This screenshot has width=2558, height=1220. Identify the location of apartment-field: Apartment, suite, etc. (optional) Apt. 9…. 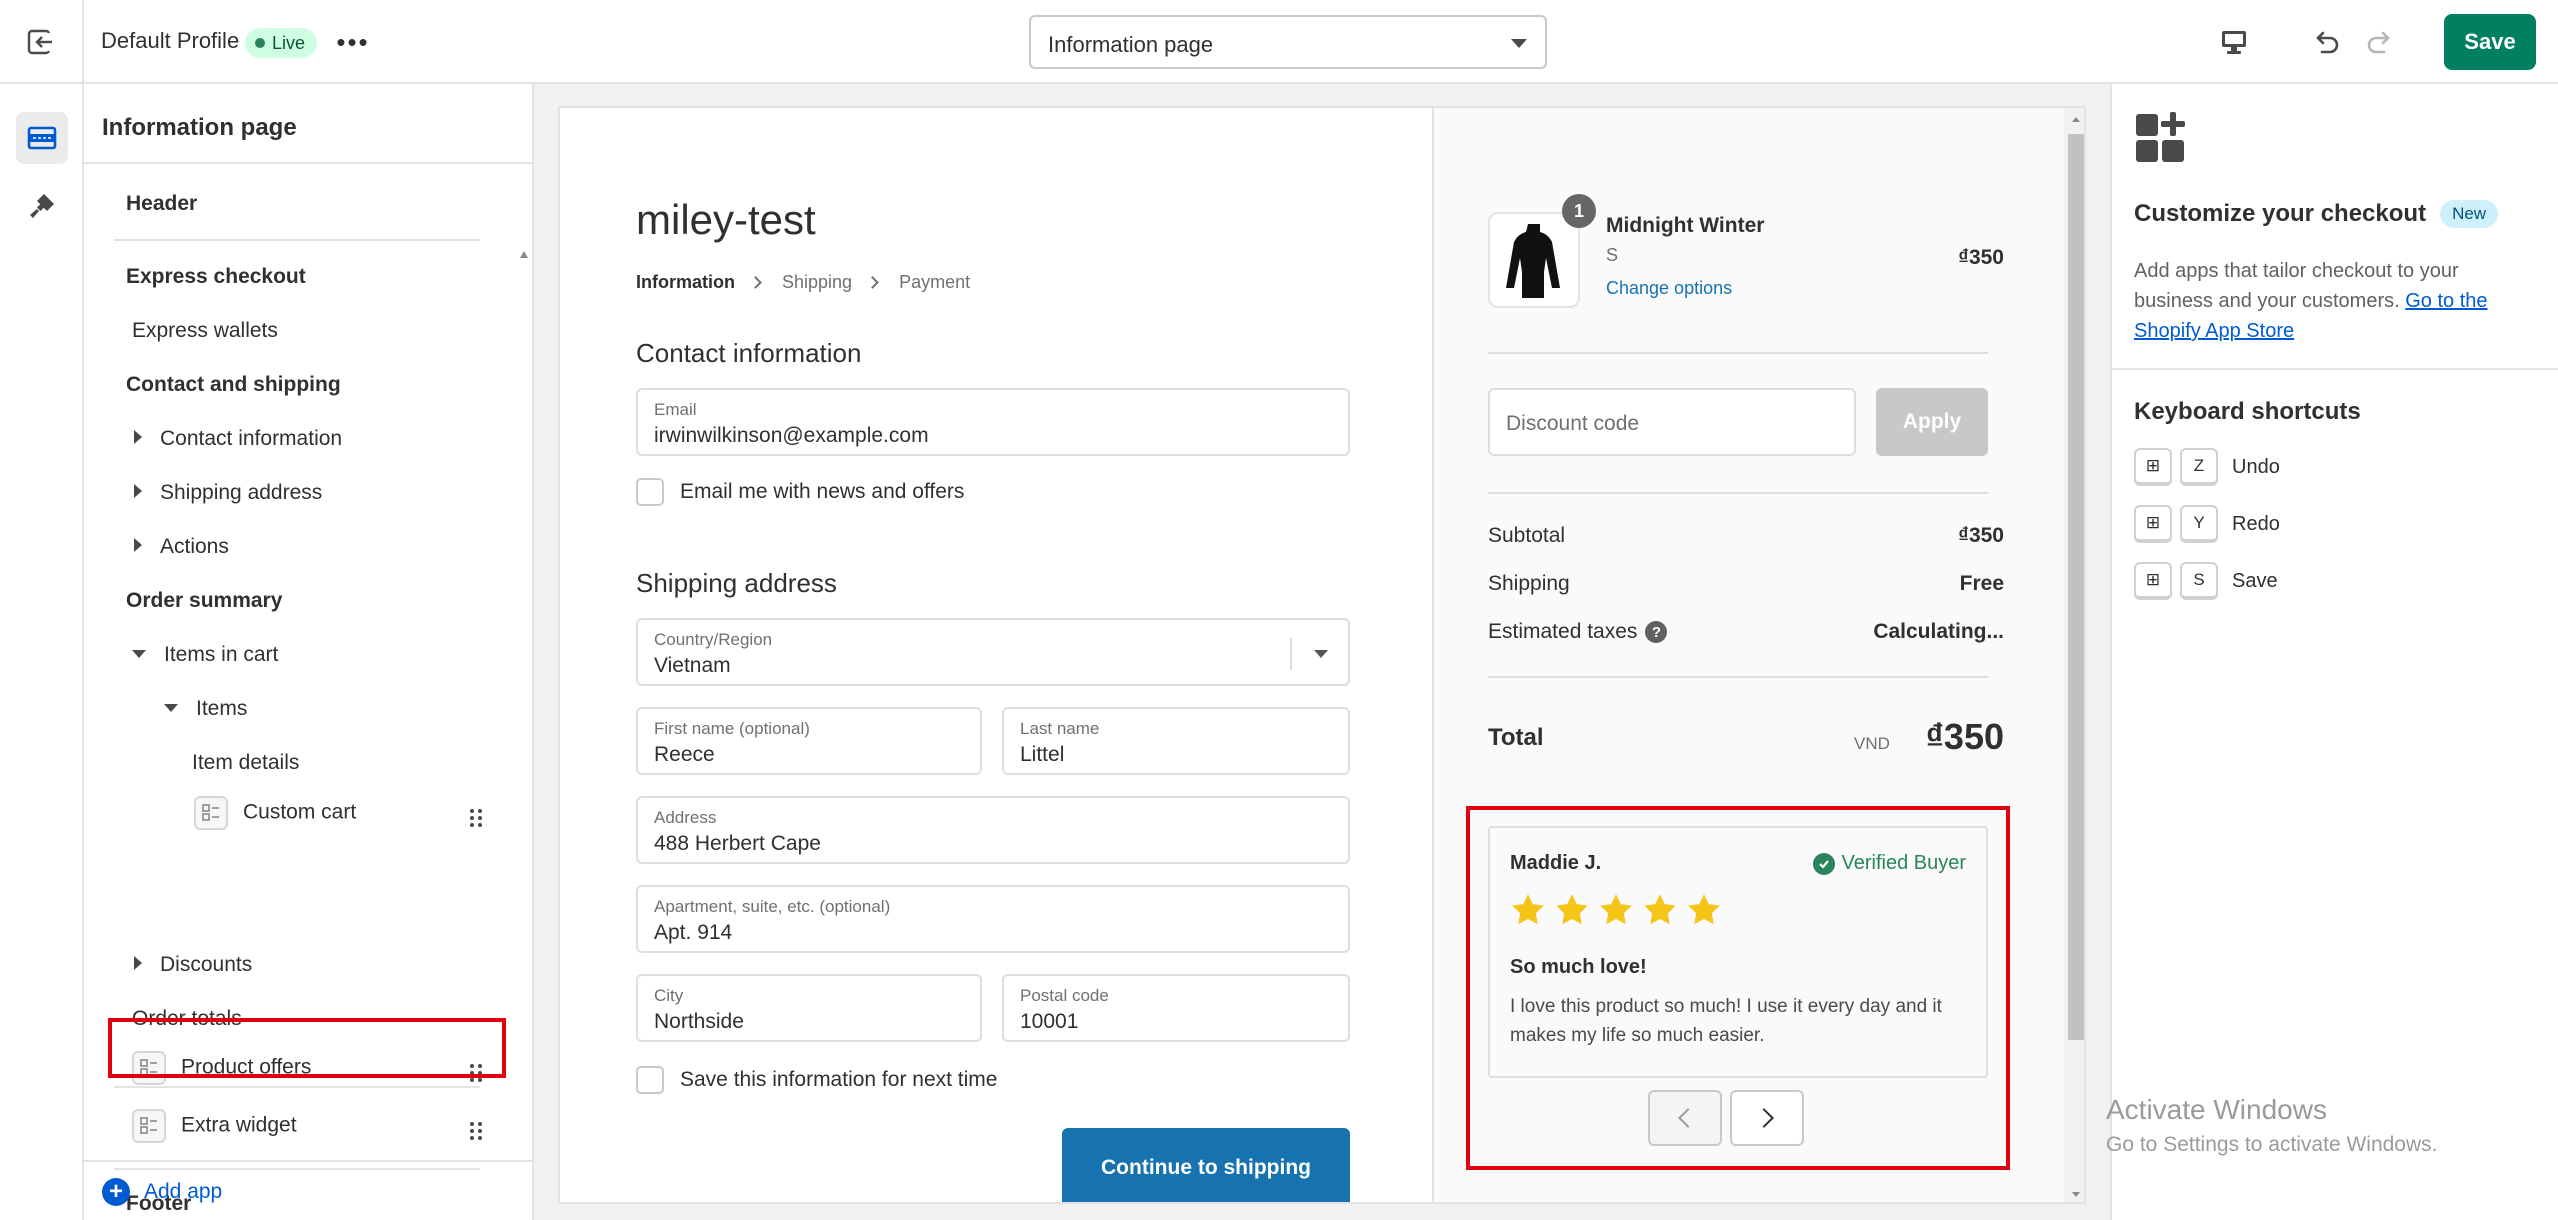
(993, 919).